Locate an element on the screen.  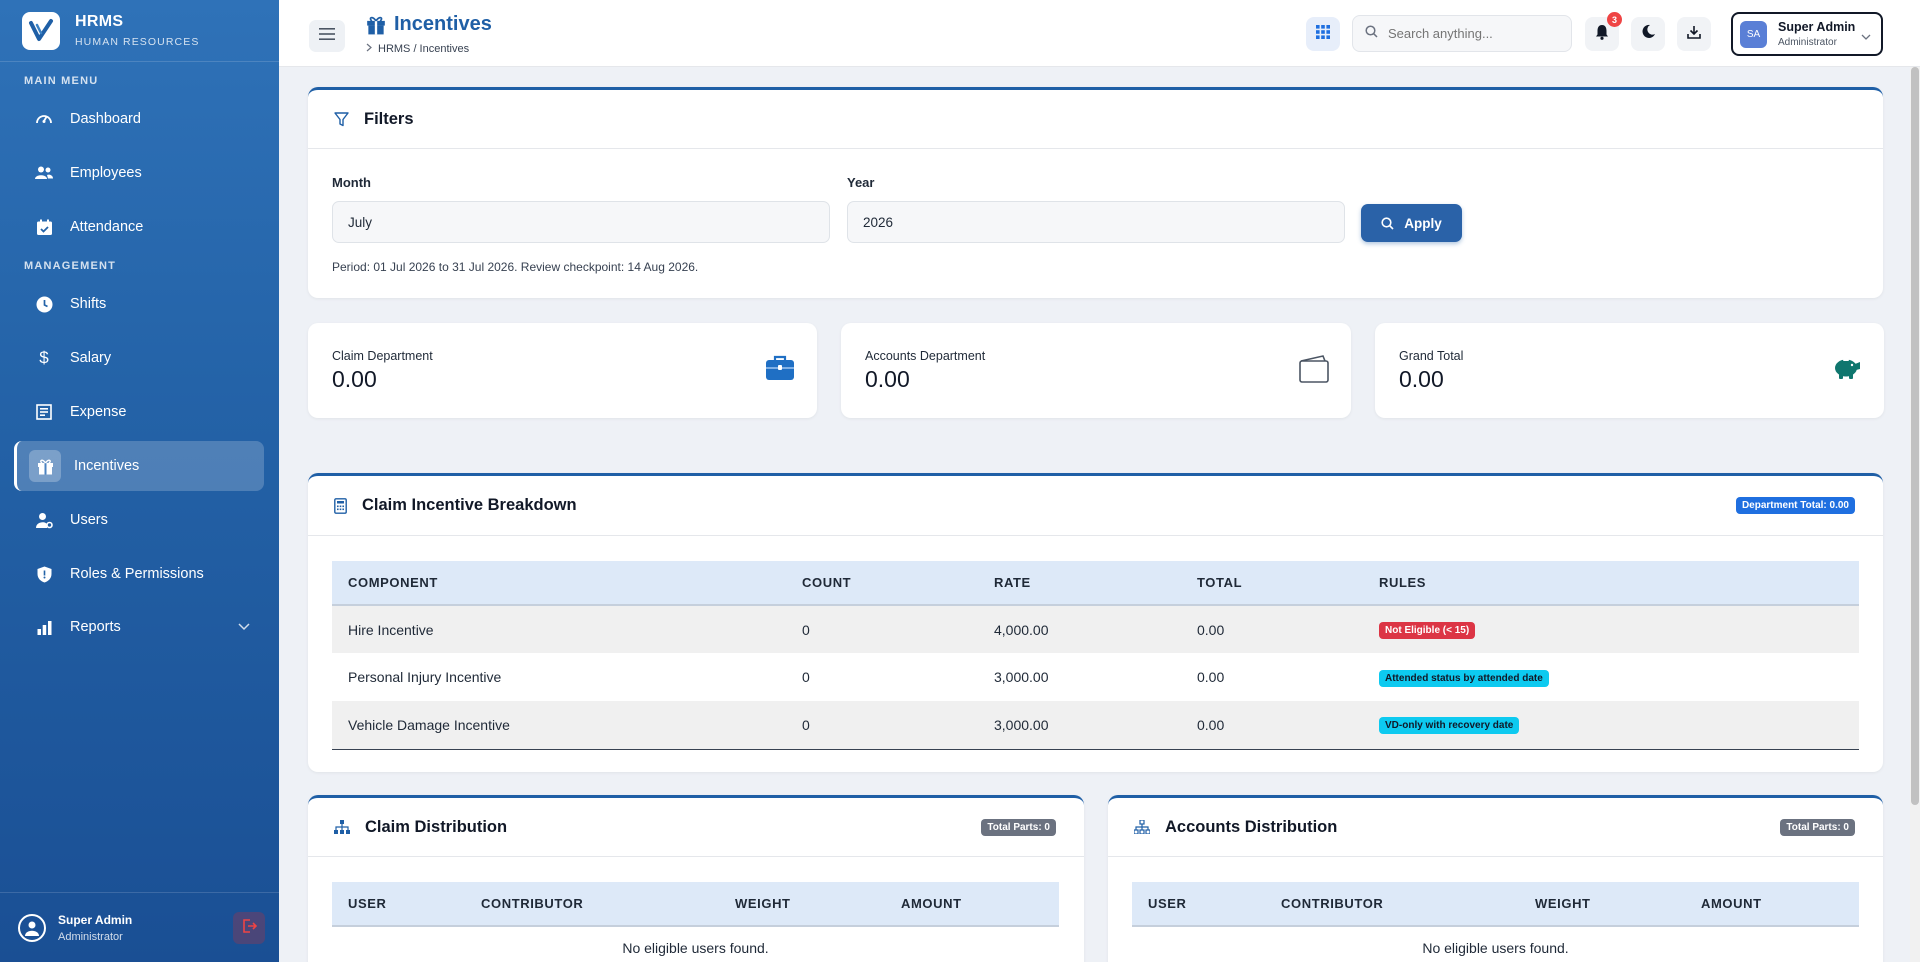
logout-button is located at coordinates (249, 928).